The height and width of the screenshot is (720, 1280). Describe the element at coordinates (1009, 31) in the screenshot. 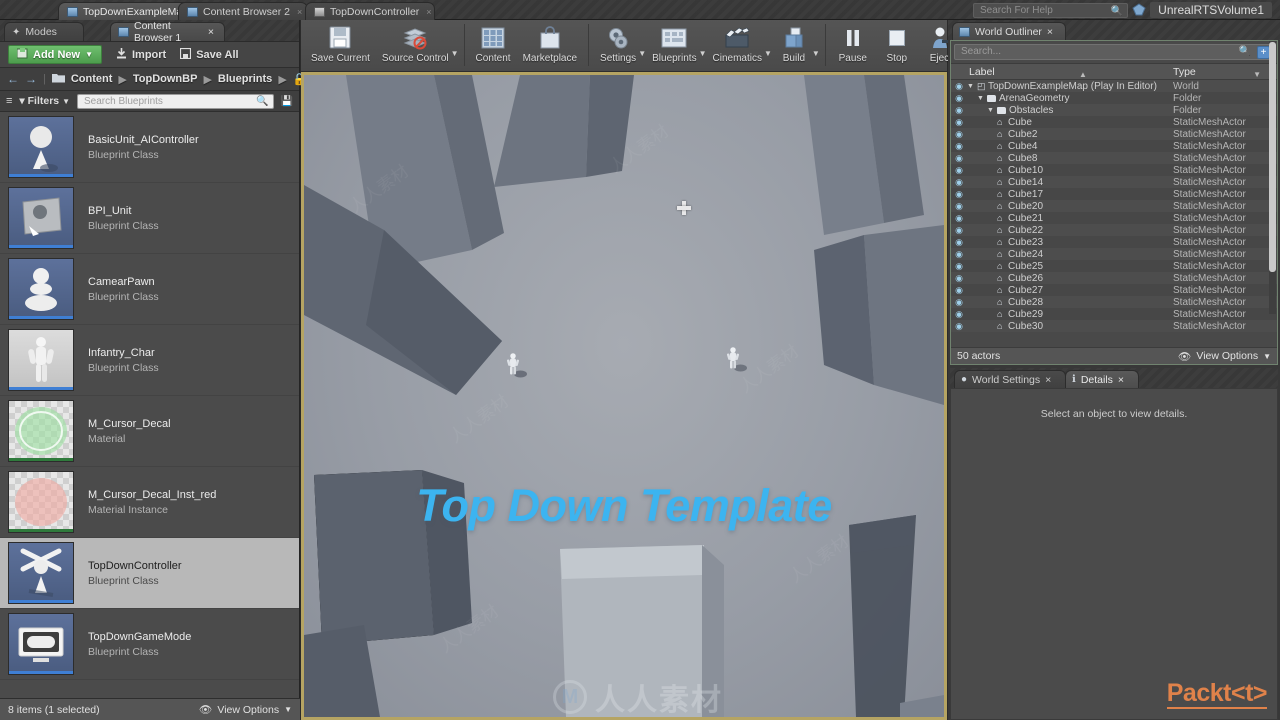

I see `tab-world-outliner: World Outliner ×` at that location.